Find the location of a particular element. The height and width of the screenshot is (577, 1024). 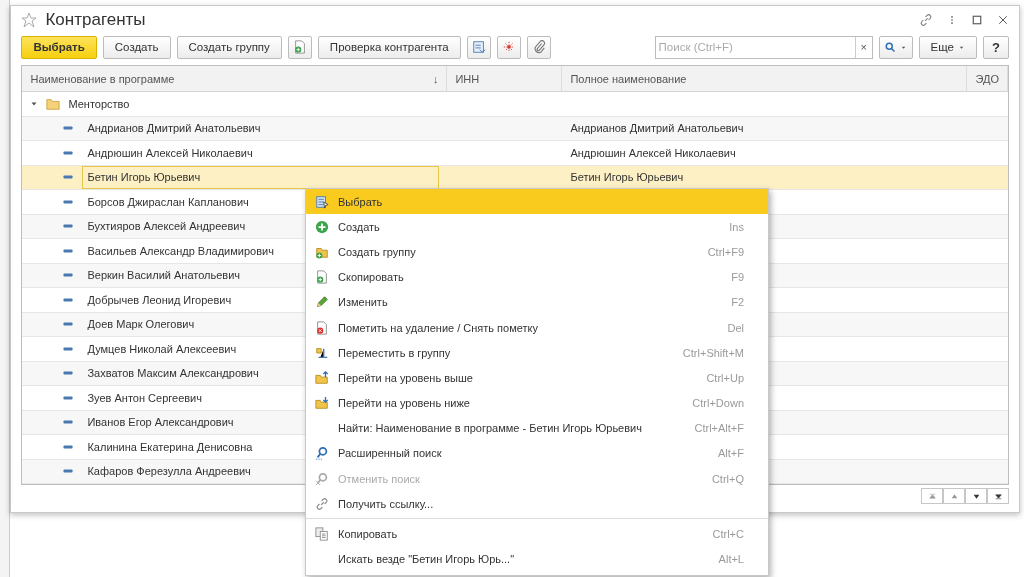

table-cell: Кафаров Ферезулла Андреевич is located at coordinates (169, 471).